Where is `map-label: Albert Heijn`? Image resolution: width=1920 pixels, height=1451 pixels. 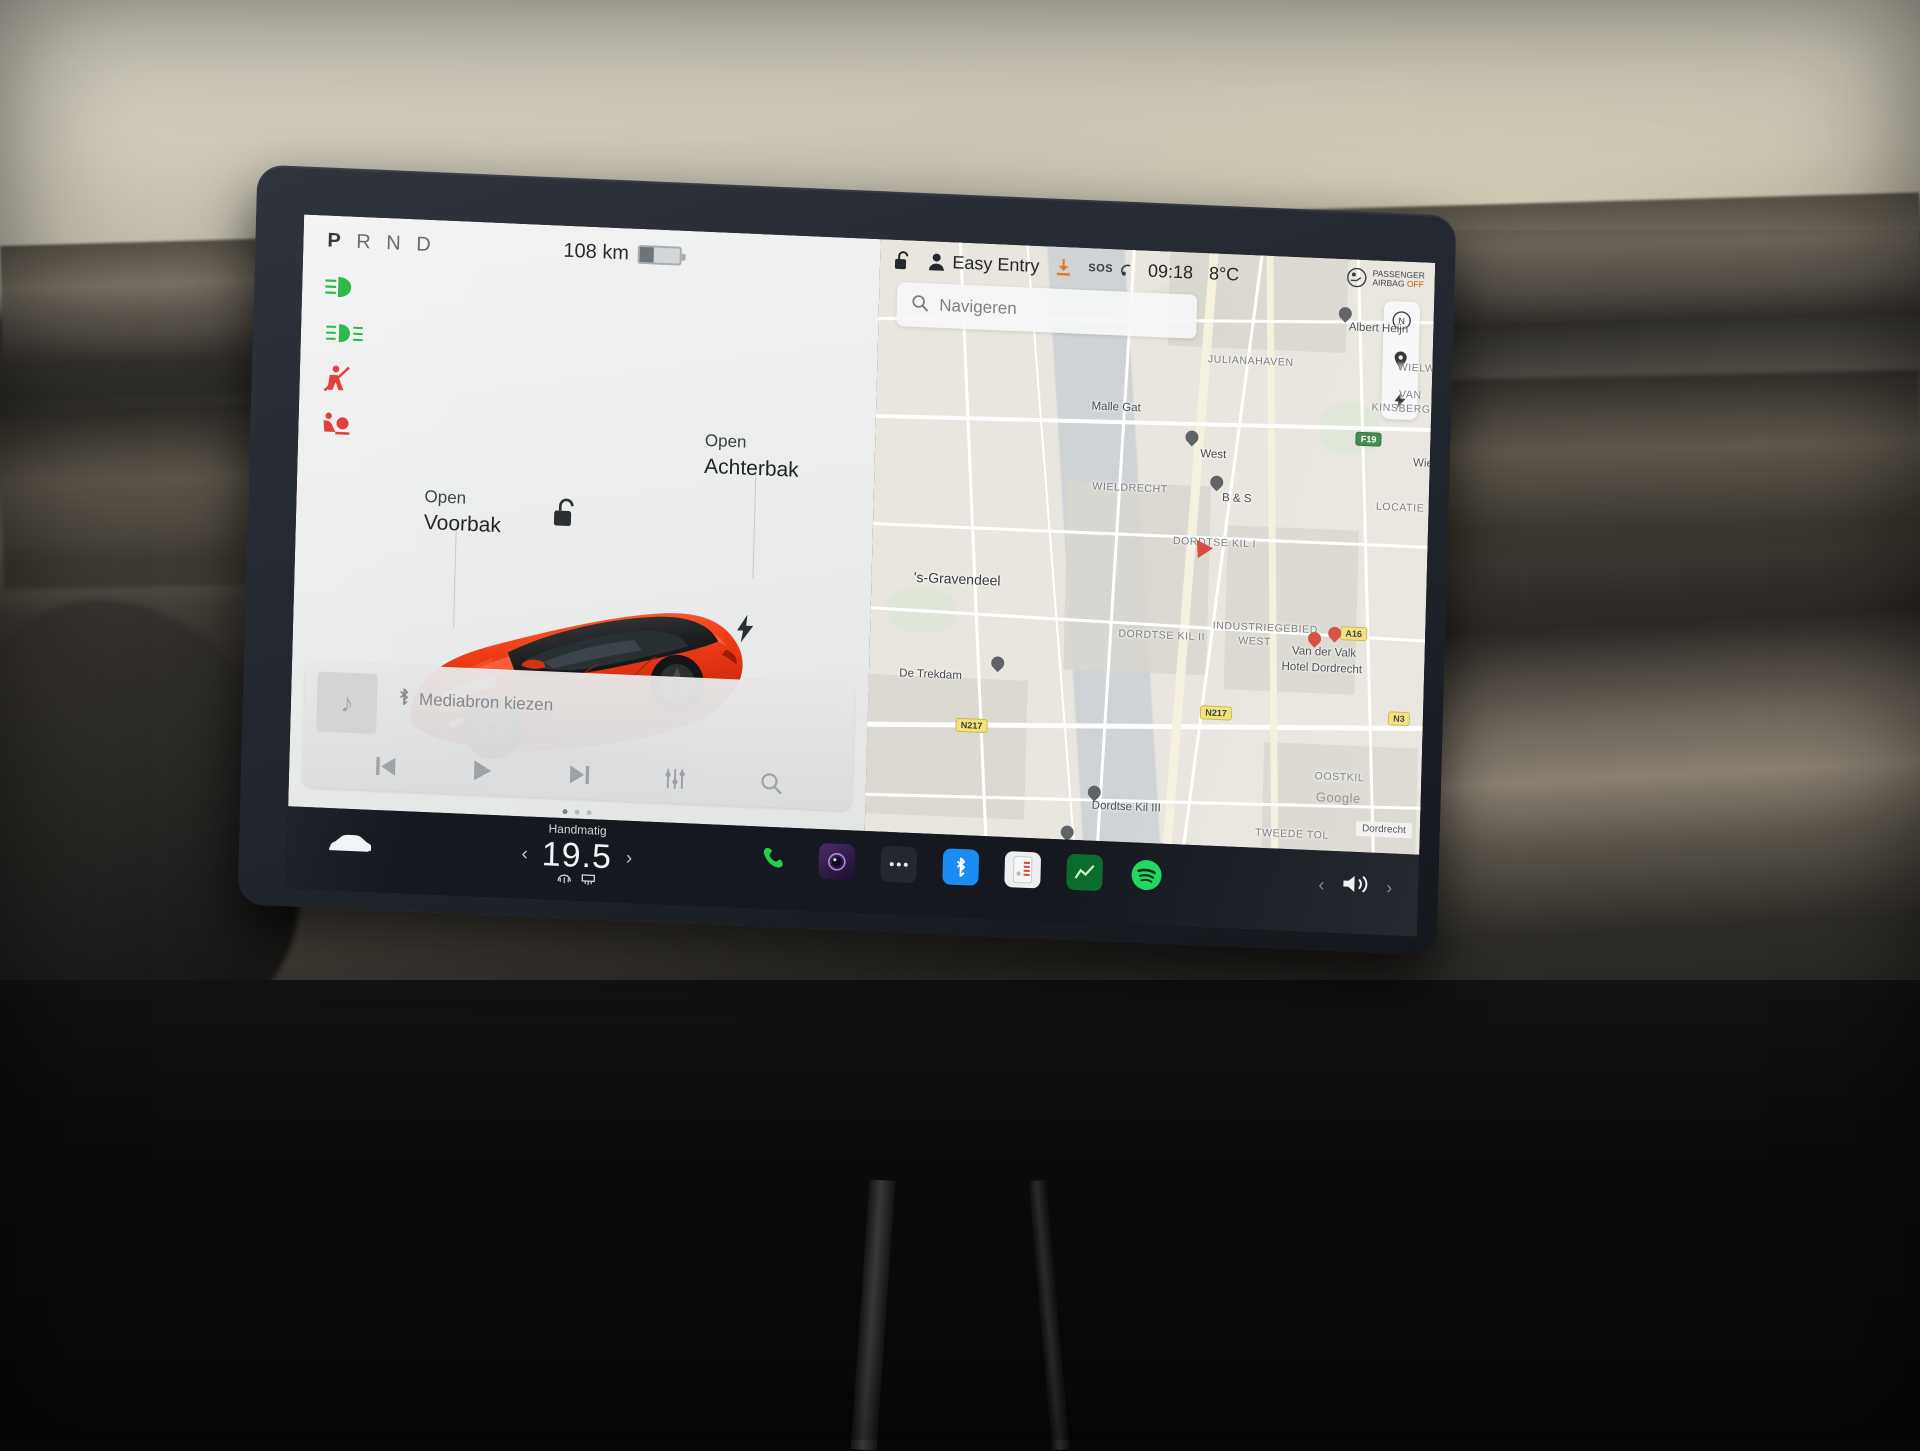 map-label: Albert Heijn is located at coordinates (1379, 328).